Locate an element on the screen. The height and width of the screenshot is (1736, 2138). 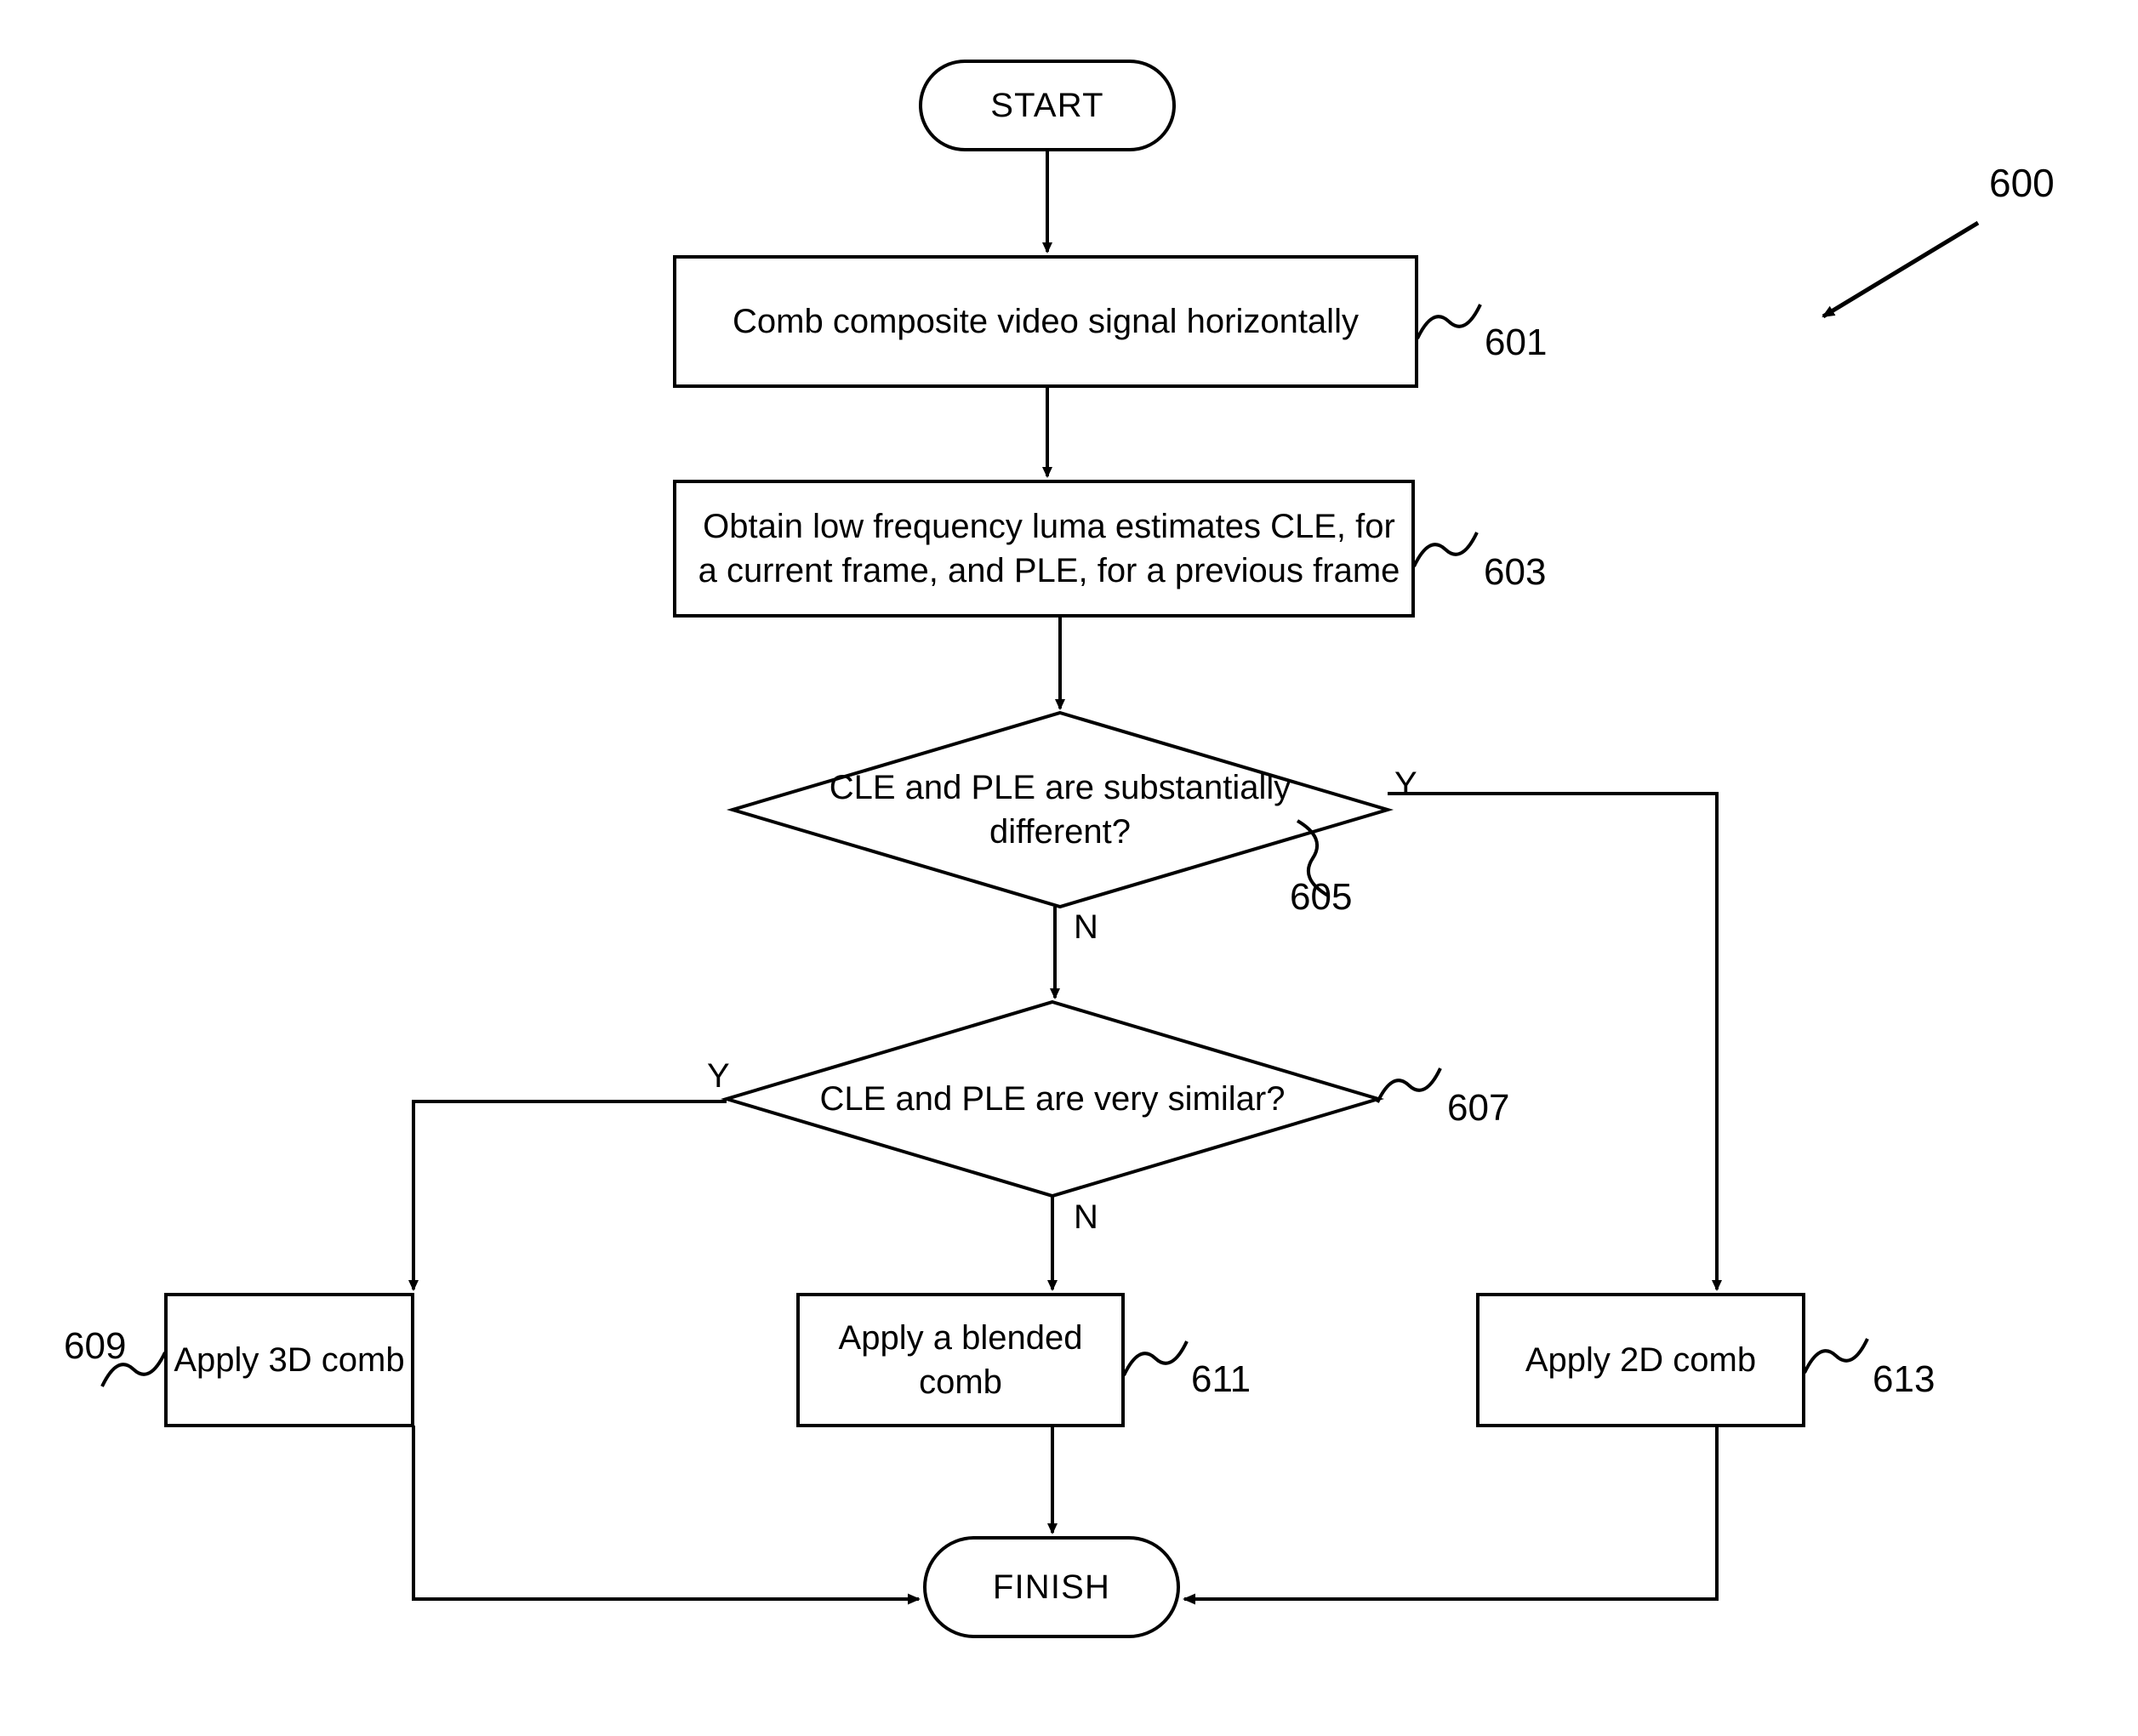
reference-numeral-611: 611 is located at coordinates (1221, 1379).